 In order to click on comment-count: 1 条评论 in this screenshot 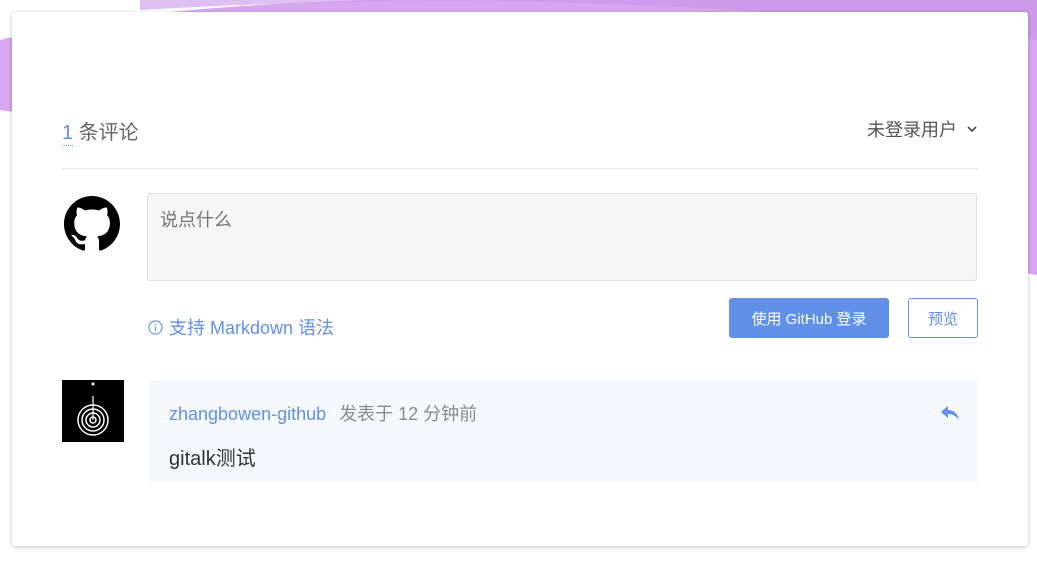, I will do `click(100, 131)`.